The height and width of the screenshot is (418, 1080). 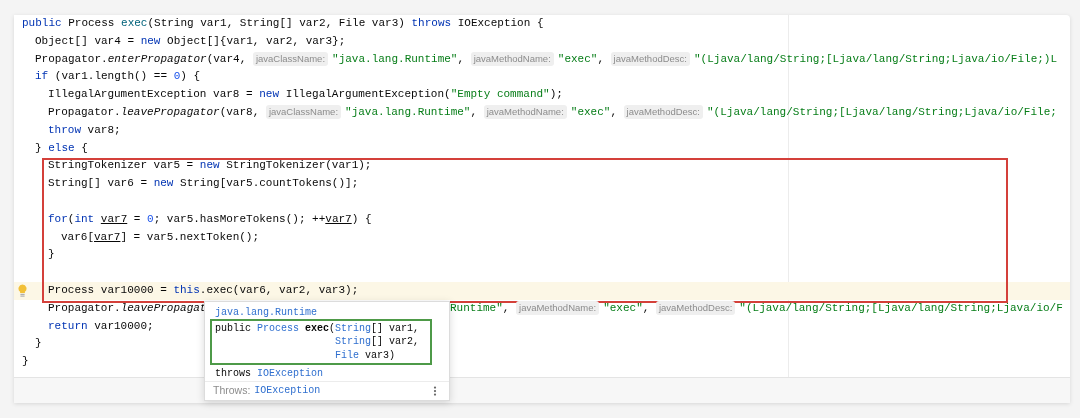 I want to click on code-token: String[] var6 =, so click(x=98, y=183).